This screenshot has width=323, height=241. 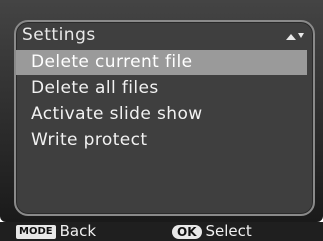 I want to click on select-label: Select, so click(x=228, y=231).